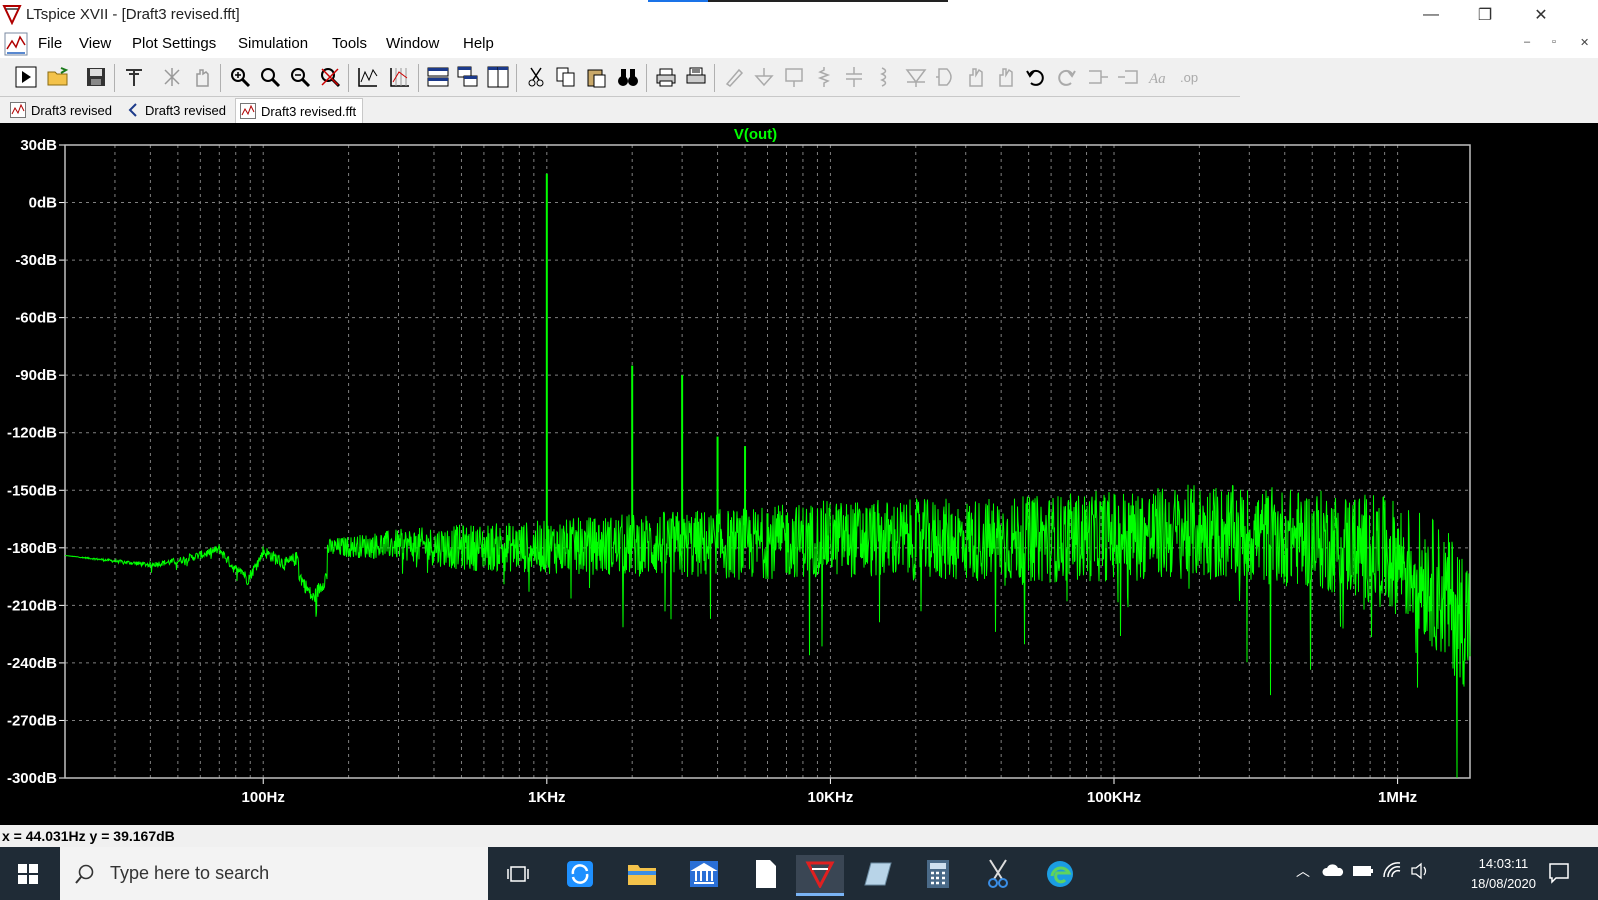 This screenshot has height=900, width=1598. I want to click on capacitor-icon, so click(854, 77).